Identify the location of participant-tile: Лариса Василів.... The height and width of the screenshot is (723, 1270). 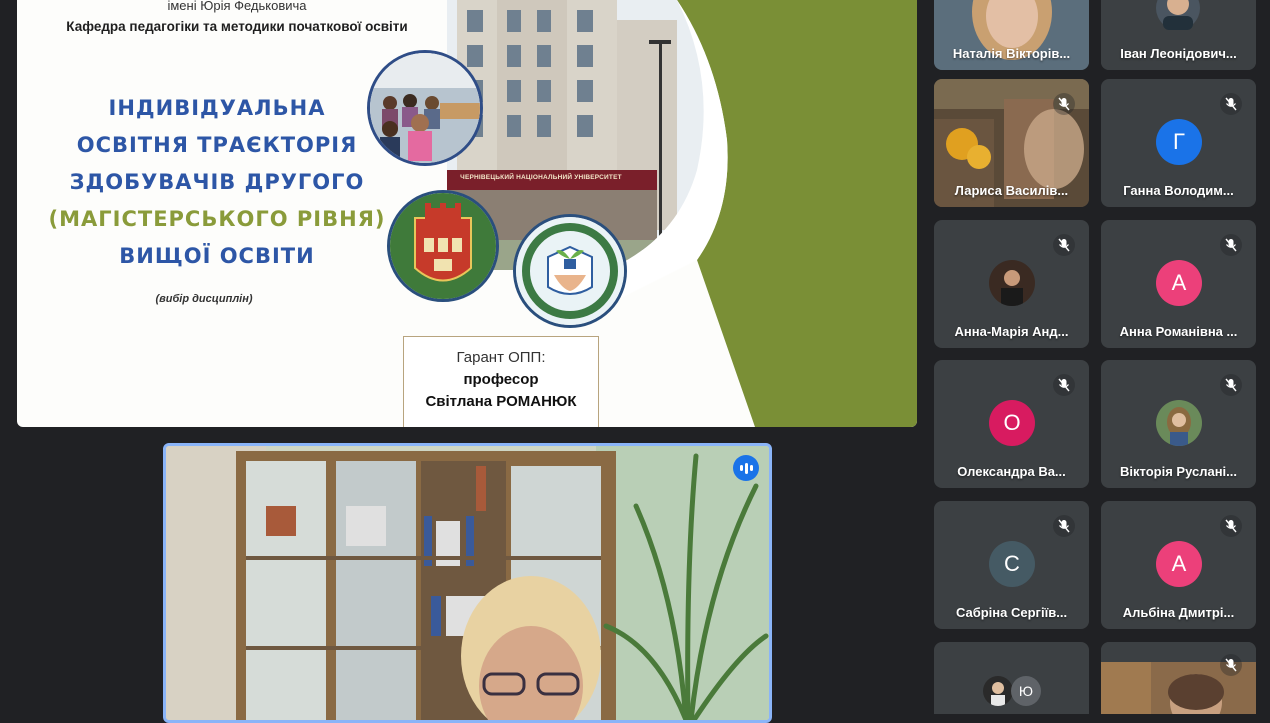
(1011, 143).